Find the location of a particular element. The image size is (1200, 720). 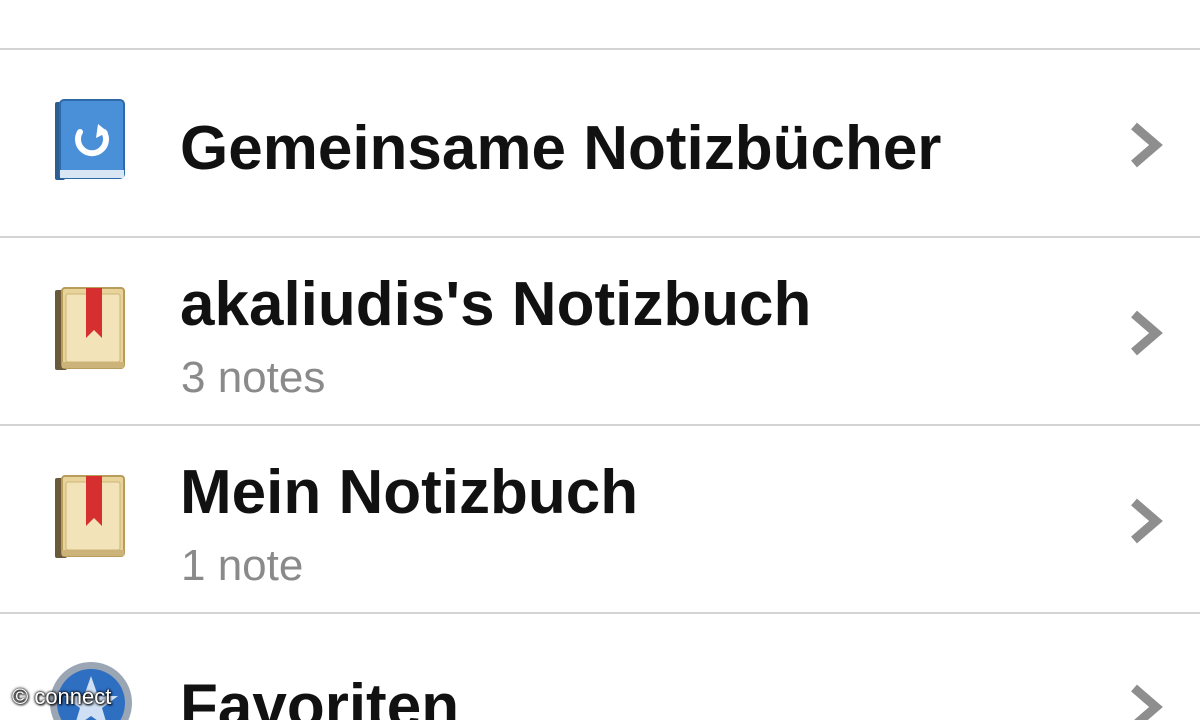

notebook-title: Mein Notizbuch is located at coordinates (409, 492).